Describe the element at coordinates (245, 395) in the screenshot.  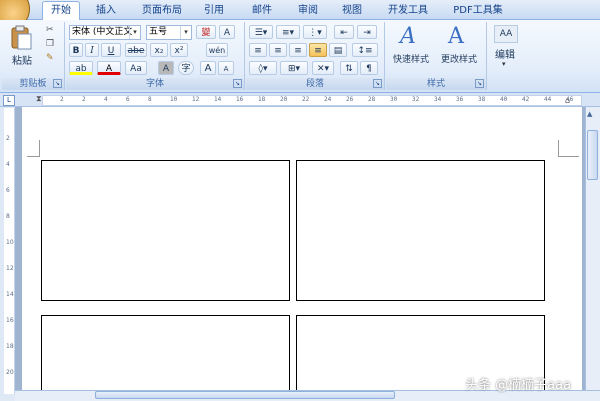
I see `horizontal-scroll-thumb` at that location.